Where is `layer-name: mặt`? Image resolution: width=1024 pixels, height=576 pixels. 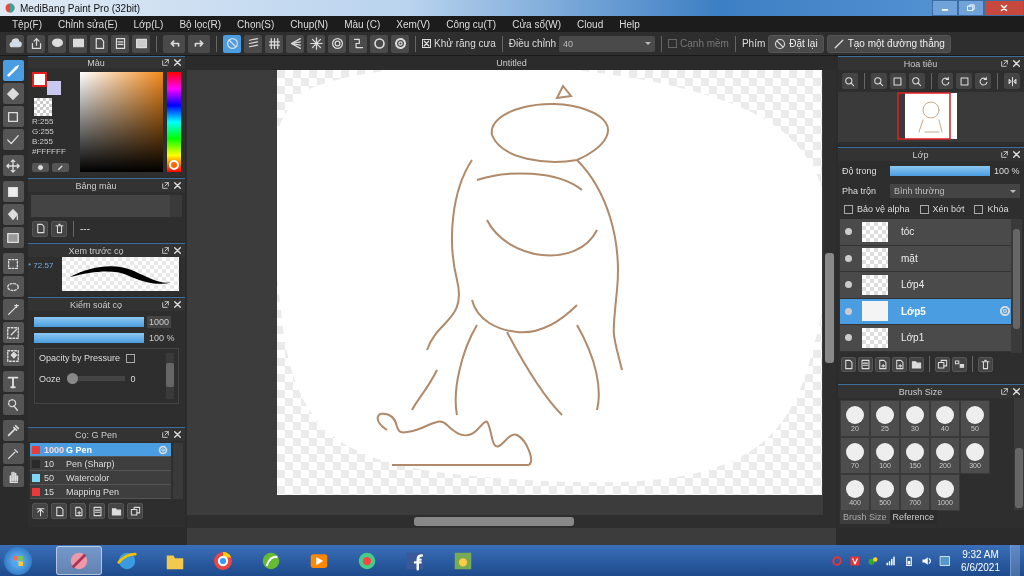 layer-name: mặt is located at coordinates (910, 258).